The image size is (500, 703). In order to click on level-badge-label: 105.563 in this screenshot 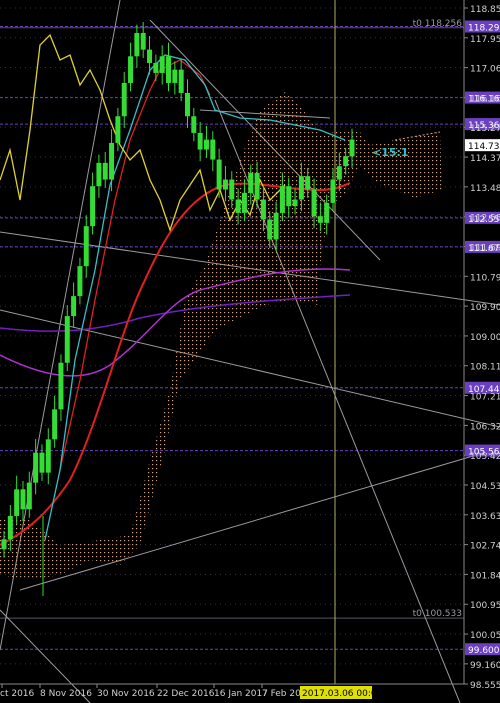, I will do `click(484, 453)`.